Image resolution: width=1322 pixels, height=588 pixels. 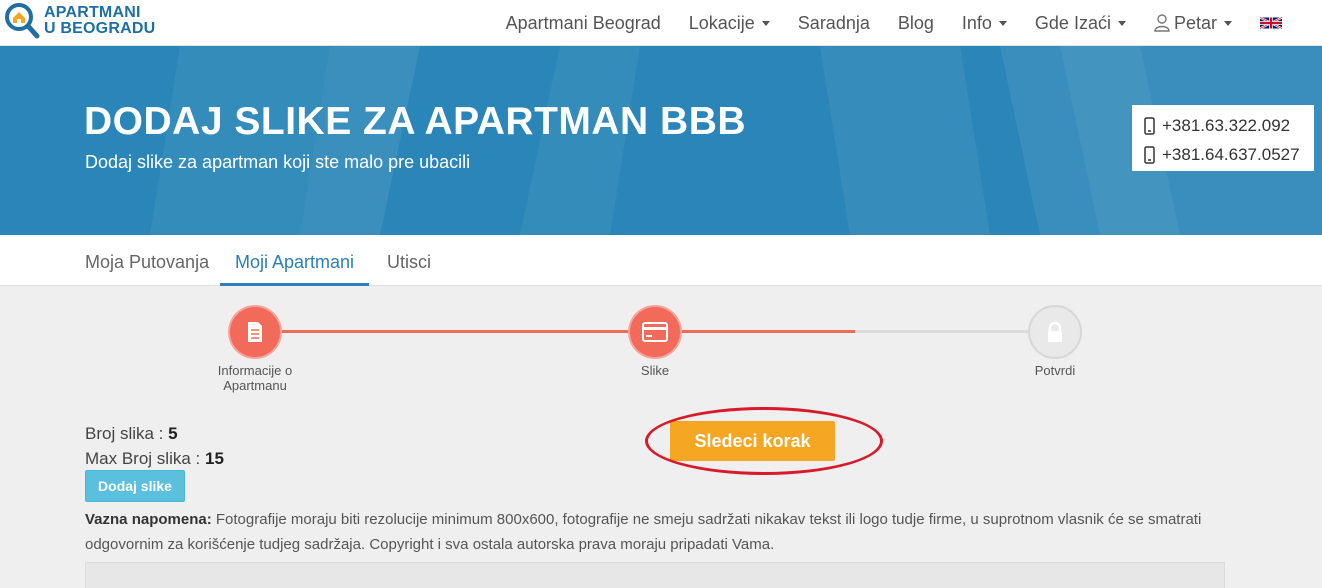 I want to click on image-count: Broj slika : 5, so click(x=131, y=434).